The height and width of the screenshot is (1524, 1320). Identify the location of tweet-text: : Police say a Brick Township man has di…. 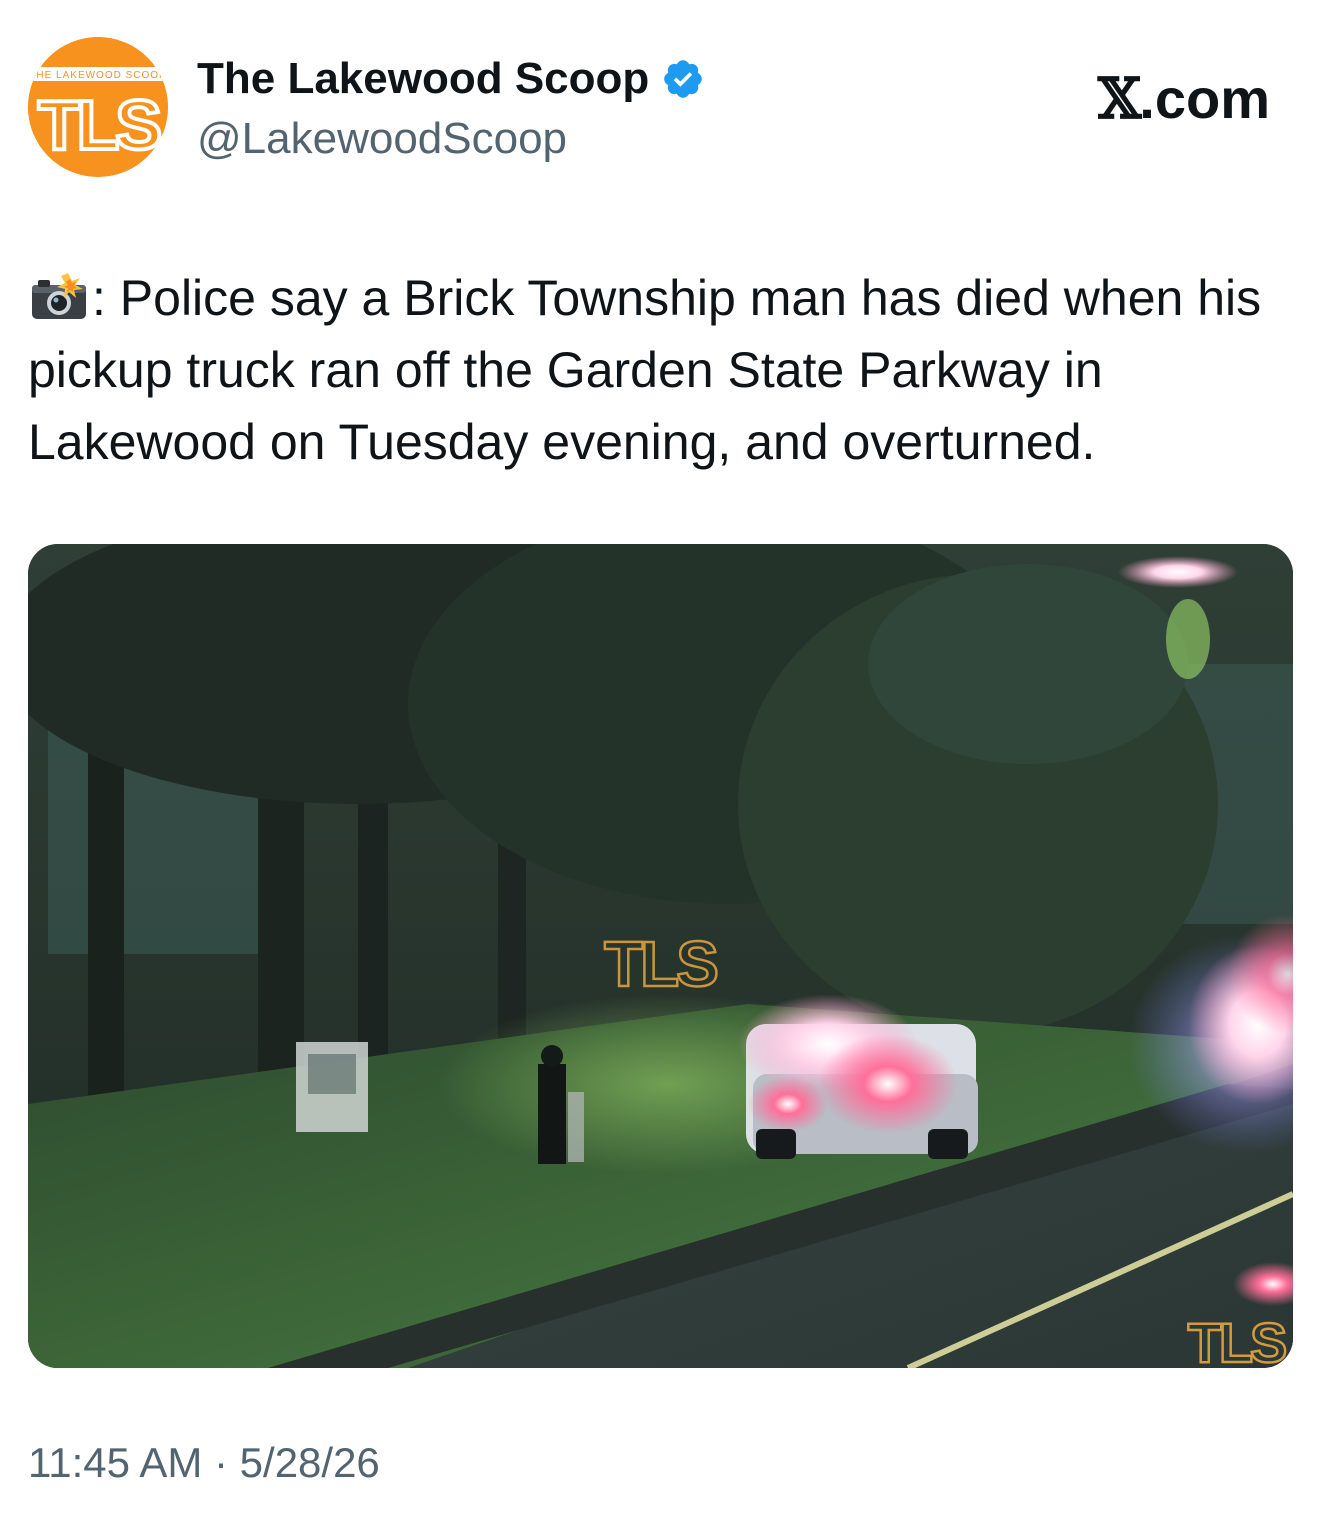
(660, 370).